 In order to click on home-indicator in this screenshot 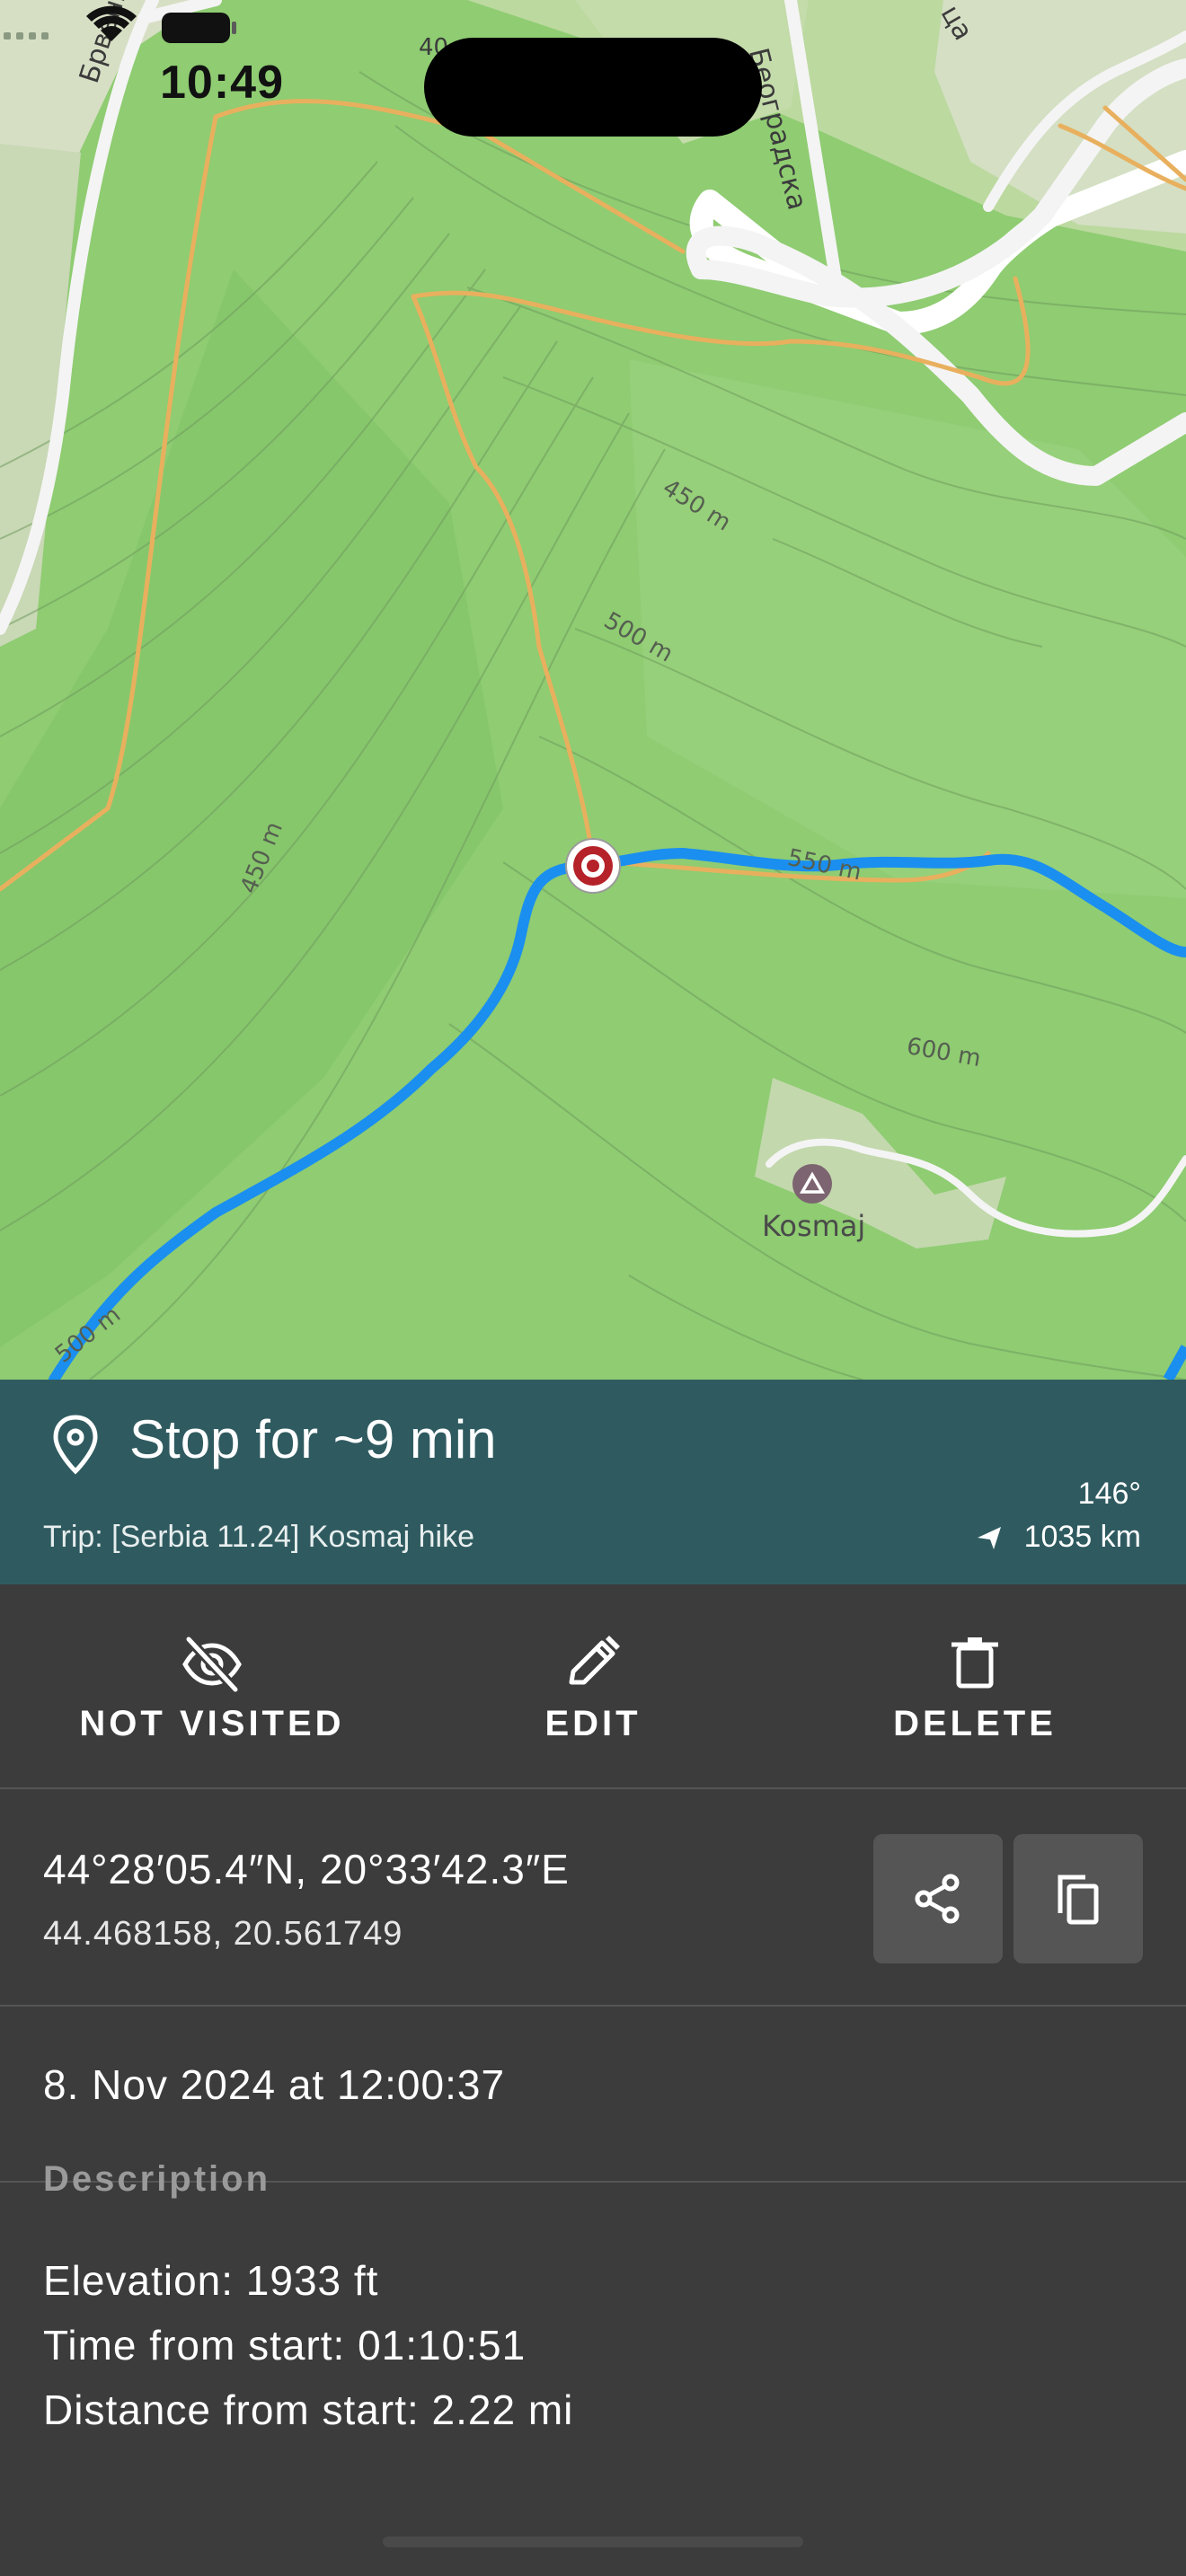, I will do `click(593, 2541)`.